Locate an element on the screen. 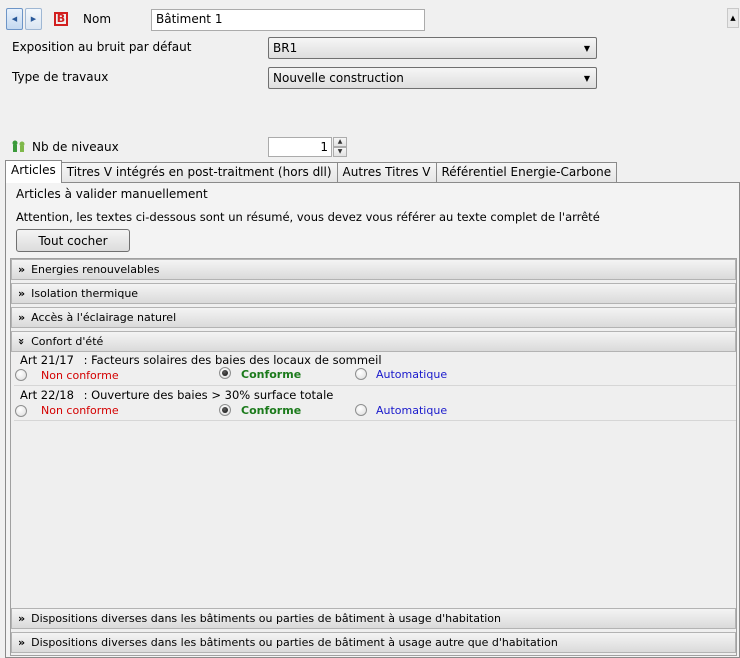 The image size is (740, 658). triangle-up-icon: ▲ is located at coordinates (733, 18).